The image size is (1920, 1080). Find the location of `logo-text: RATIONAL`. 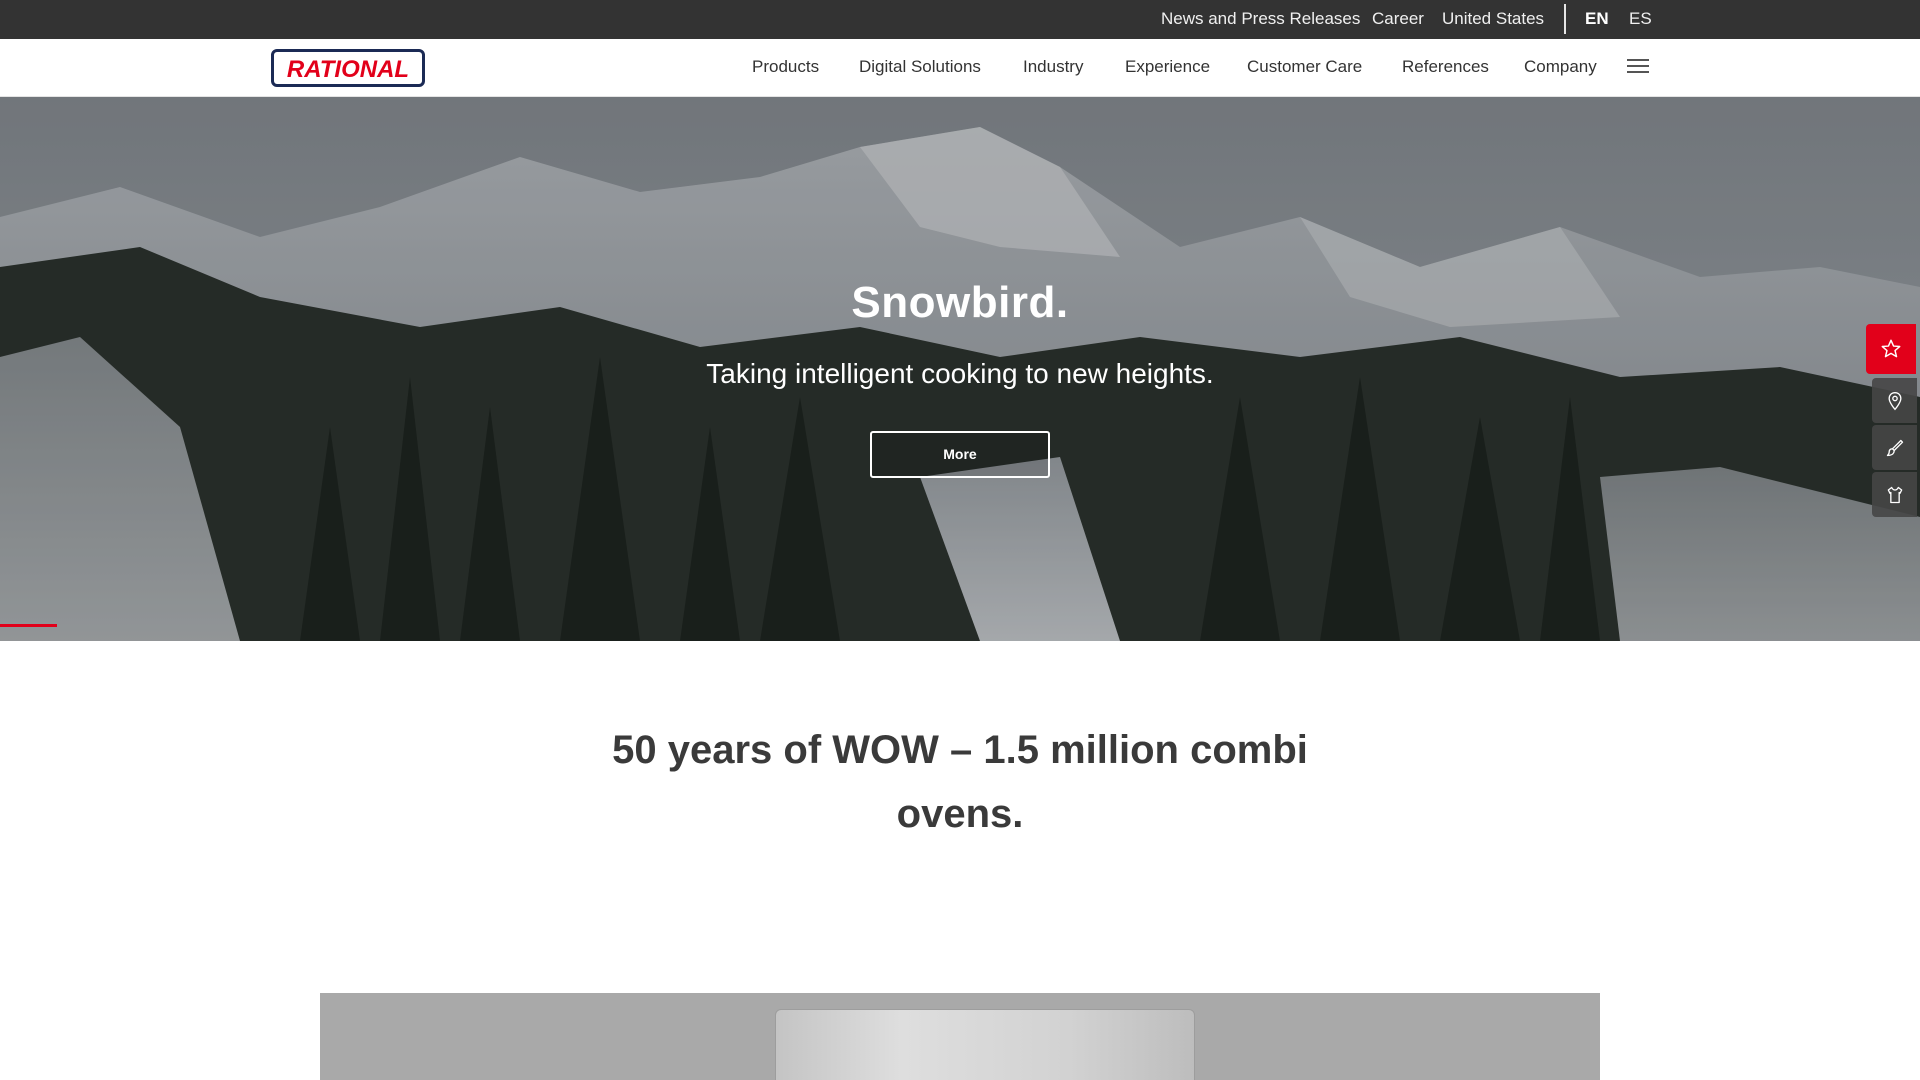

logo-text: RATIONAL is located at coordinates (348, 69).